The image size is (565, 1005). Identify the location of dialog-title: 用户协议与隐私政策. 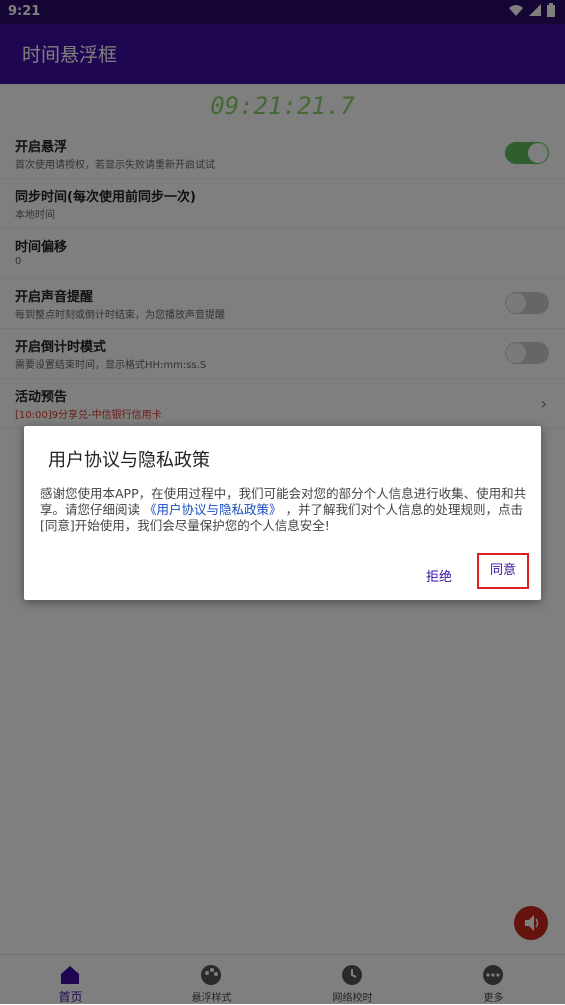
(129, 460).